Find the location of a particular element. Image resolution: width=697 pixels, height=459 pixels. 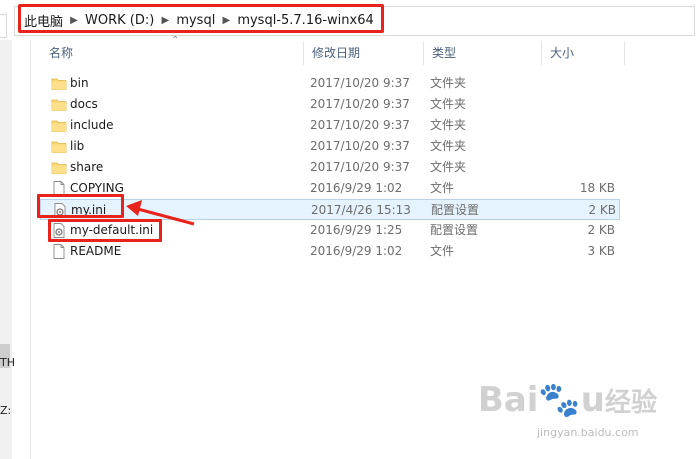

back-control-stub is located at coordinates (3, 26).